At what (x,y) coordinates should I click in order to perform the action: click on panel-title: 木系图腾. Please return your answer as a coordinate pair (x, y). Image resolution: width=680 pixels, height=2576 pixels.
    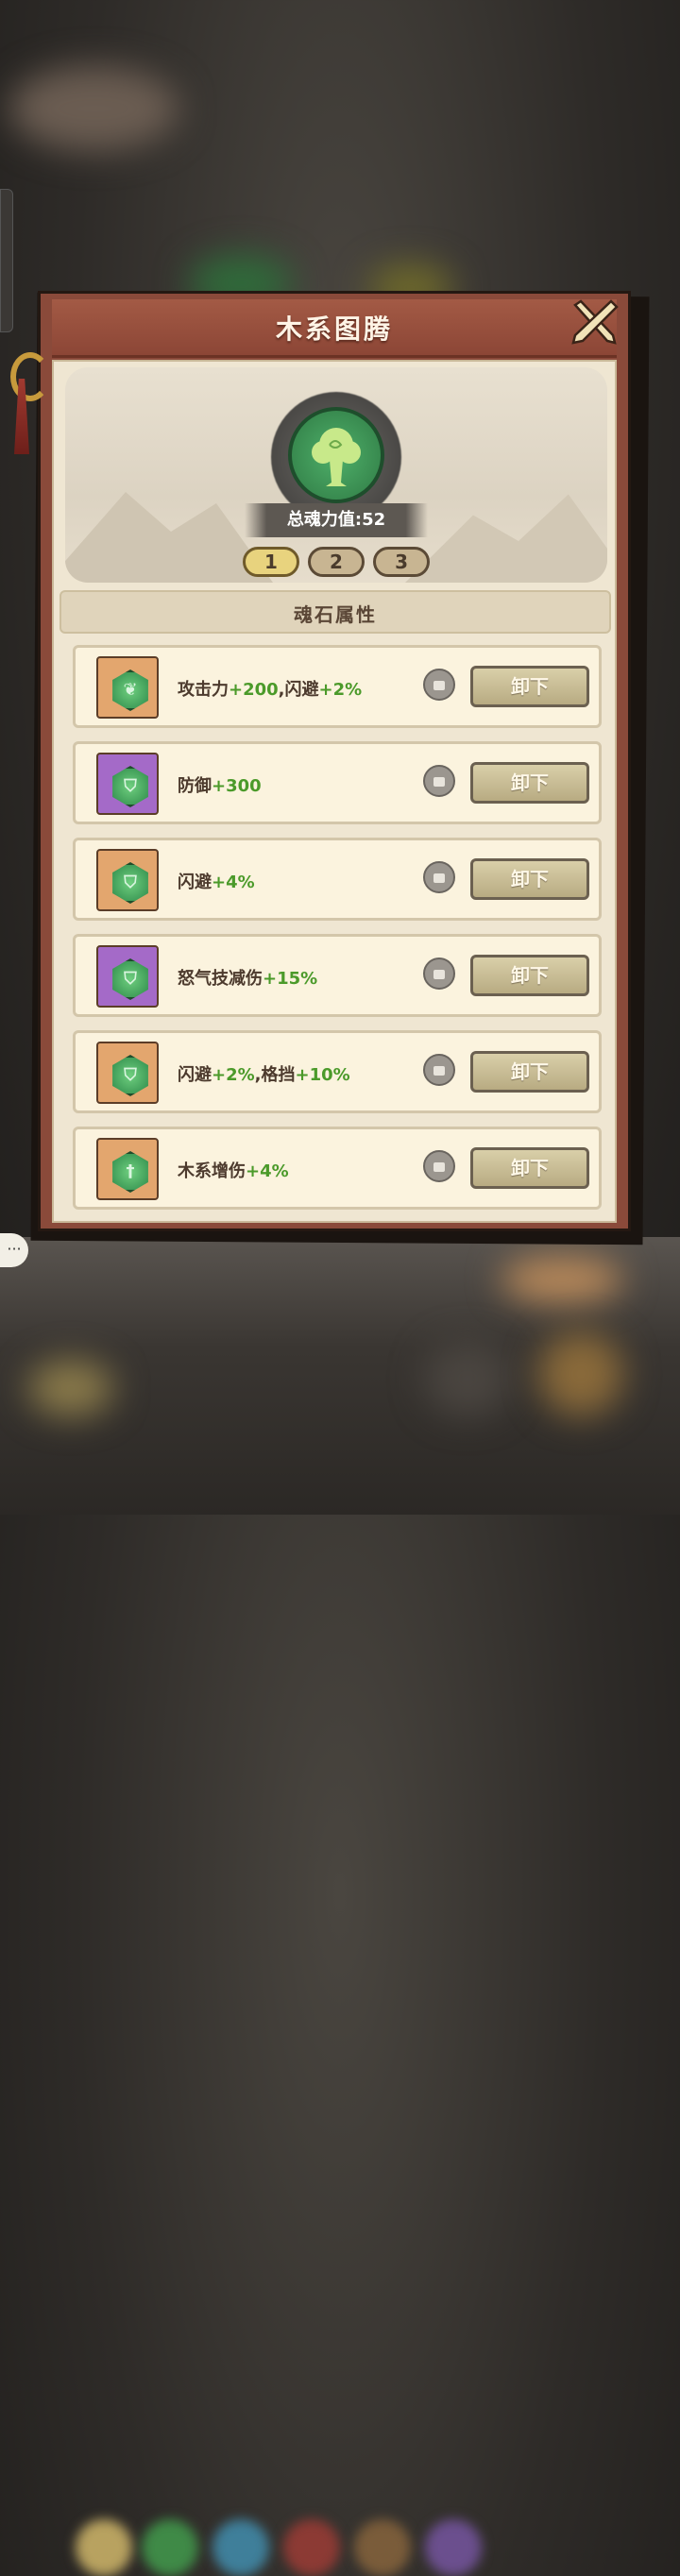
    Looking at the image, I should click on (334, 329).